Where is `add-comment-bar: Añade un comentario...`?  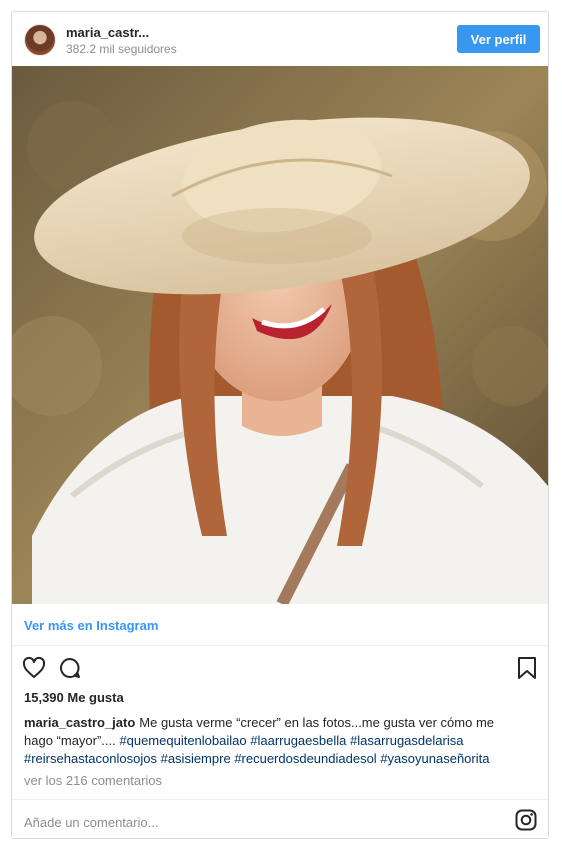 add-comment-bar: Añade un comentario... is located at coordinates (280, 819).